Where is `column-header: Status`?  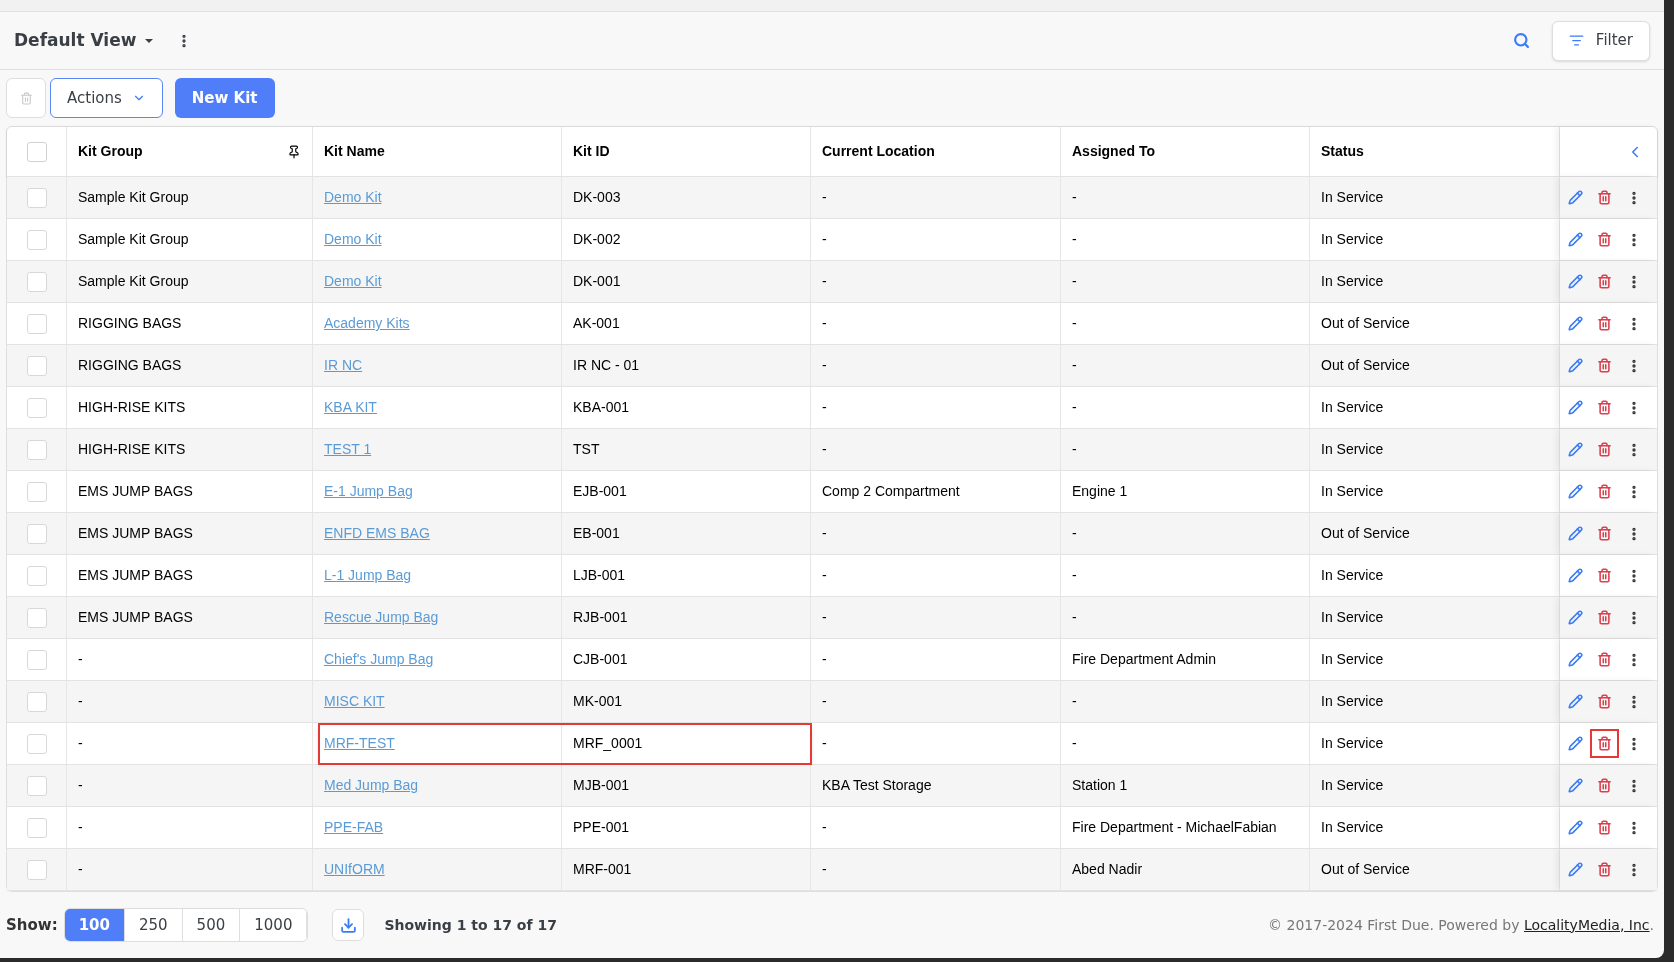
column-header: Status is located at coordinates (1342, 151).